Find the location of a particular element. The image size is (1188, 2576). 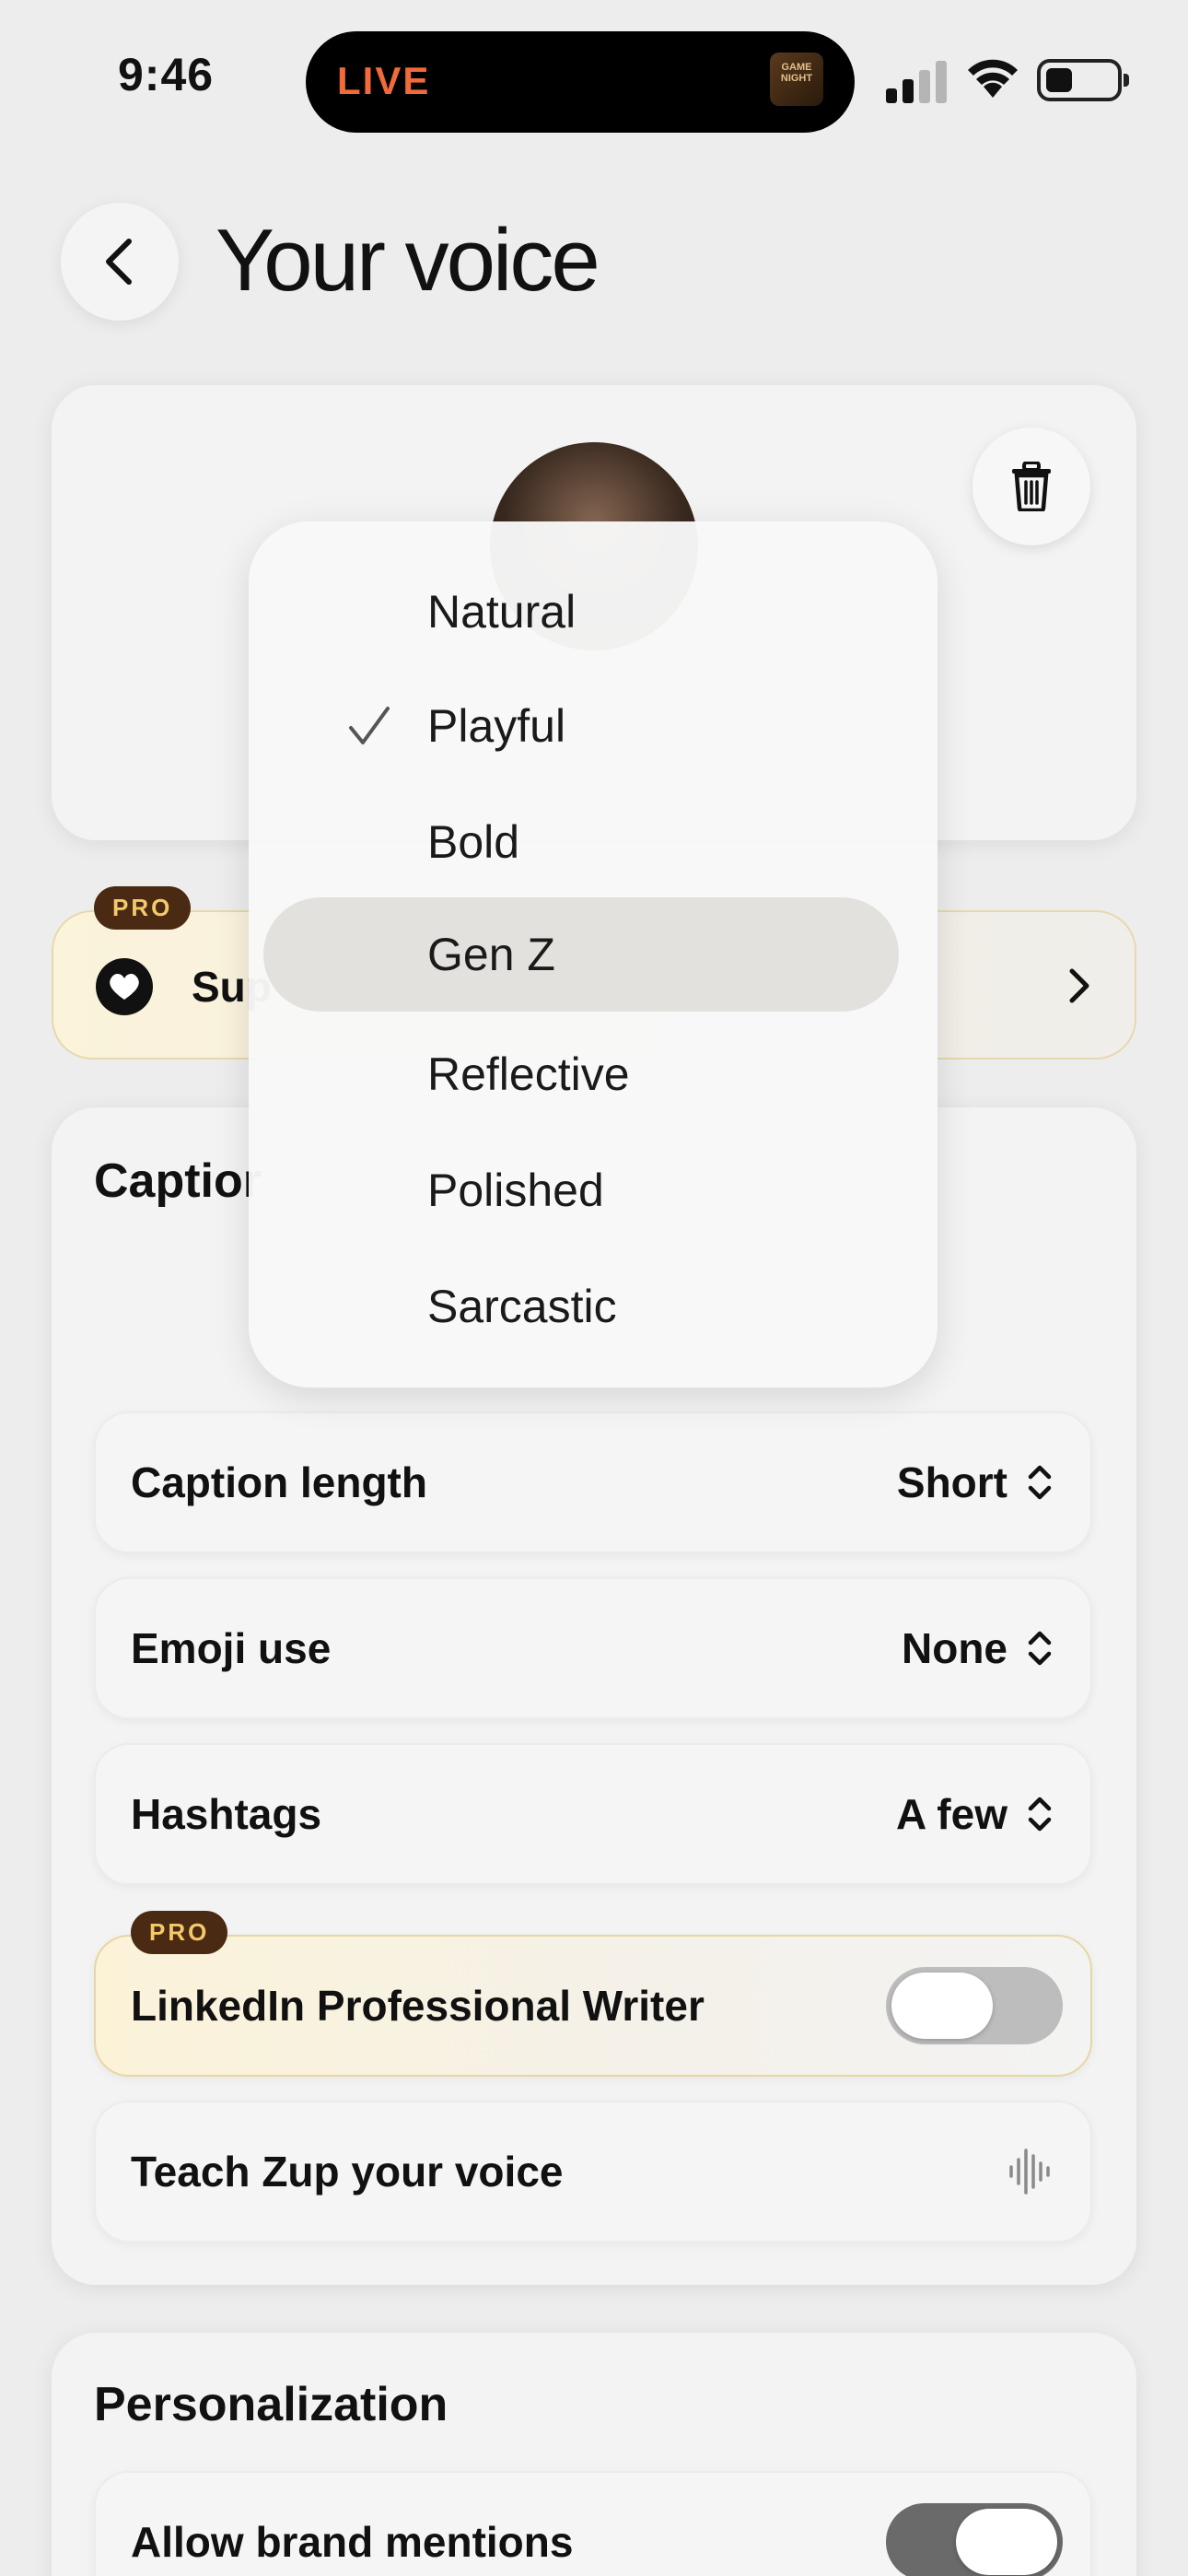

live-activity-label: LIVE is located at coordinates (384, 80).